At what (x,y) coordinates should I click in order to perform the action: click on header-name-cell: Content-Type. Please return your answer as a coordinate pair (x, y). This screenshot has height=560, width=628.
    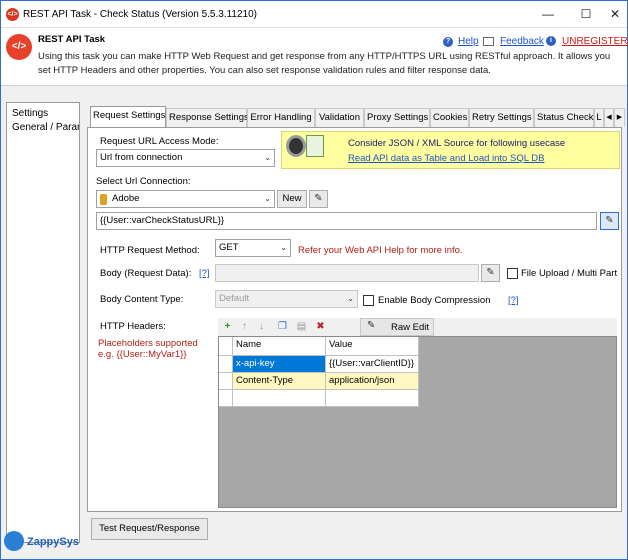
    Looking at the image, I should click on (279, 381).